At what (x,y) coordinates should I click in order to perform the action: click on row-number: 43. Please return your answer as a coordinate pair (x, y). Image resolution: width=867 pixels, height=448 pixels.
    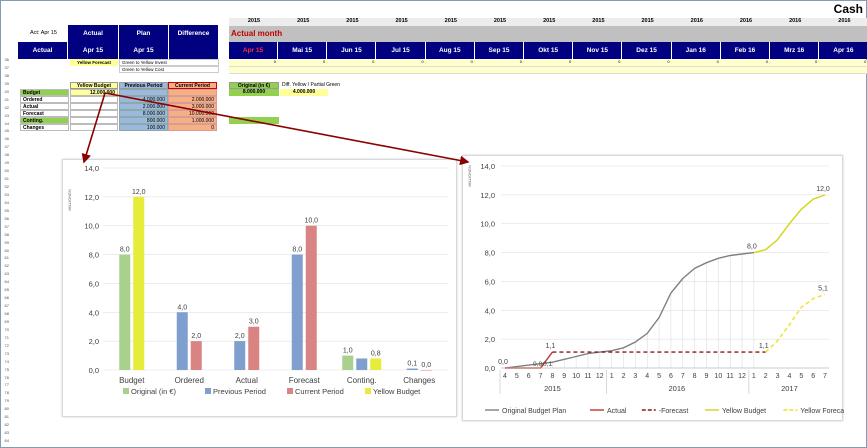
    Looking at the image, I should click on (6, 115).